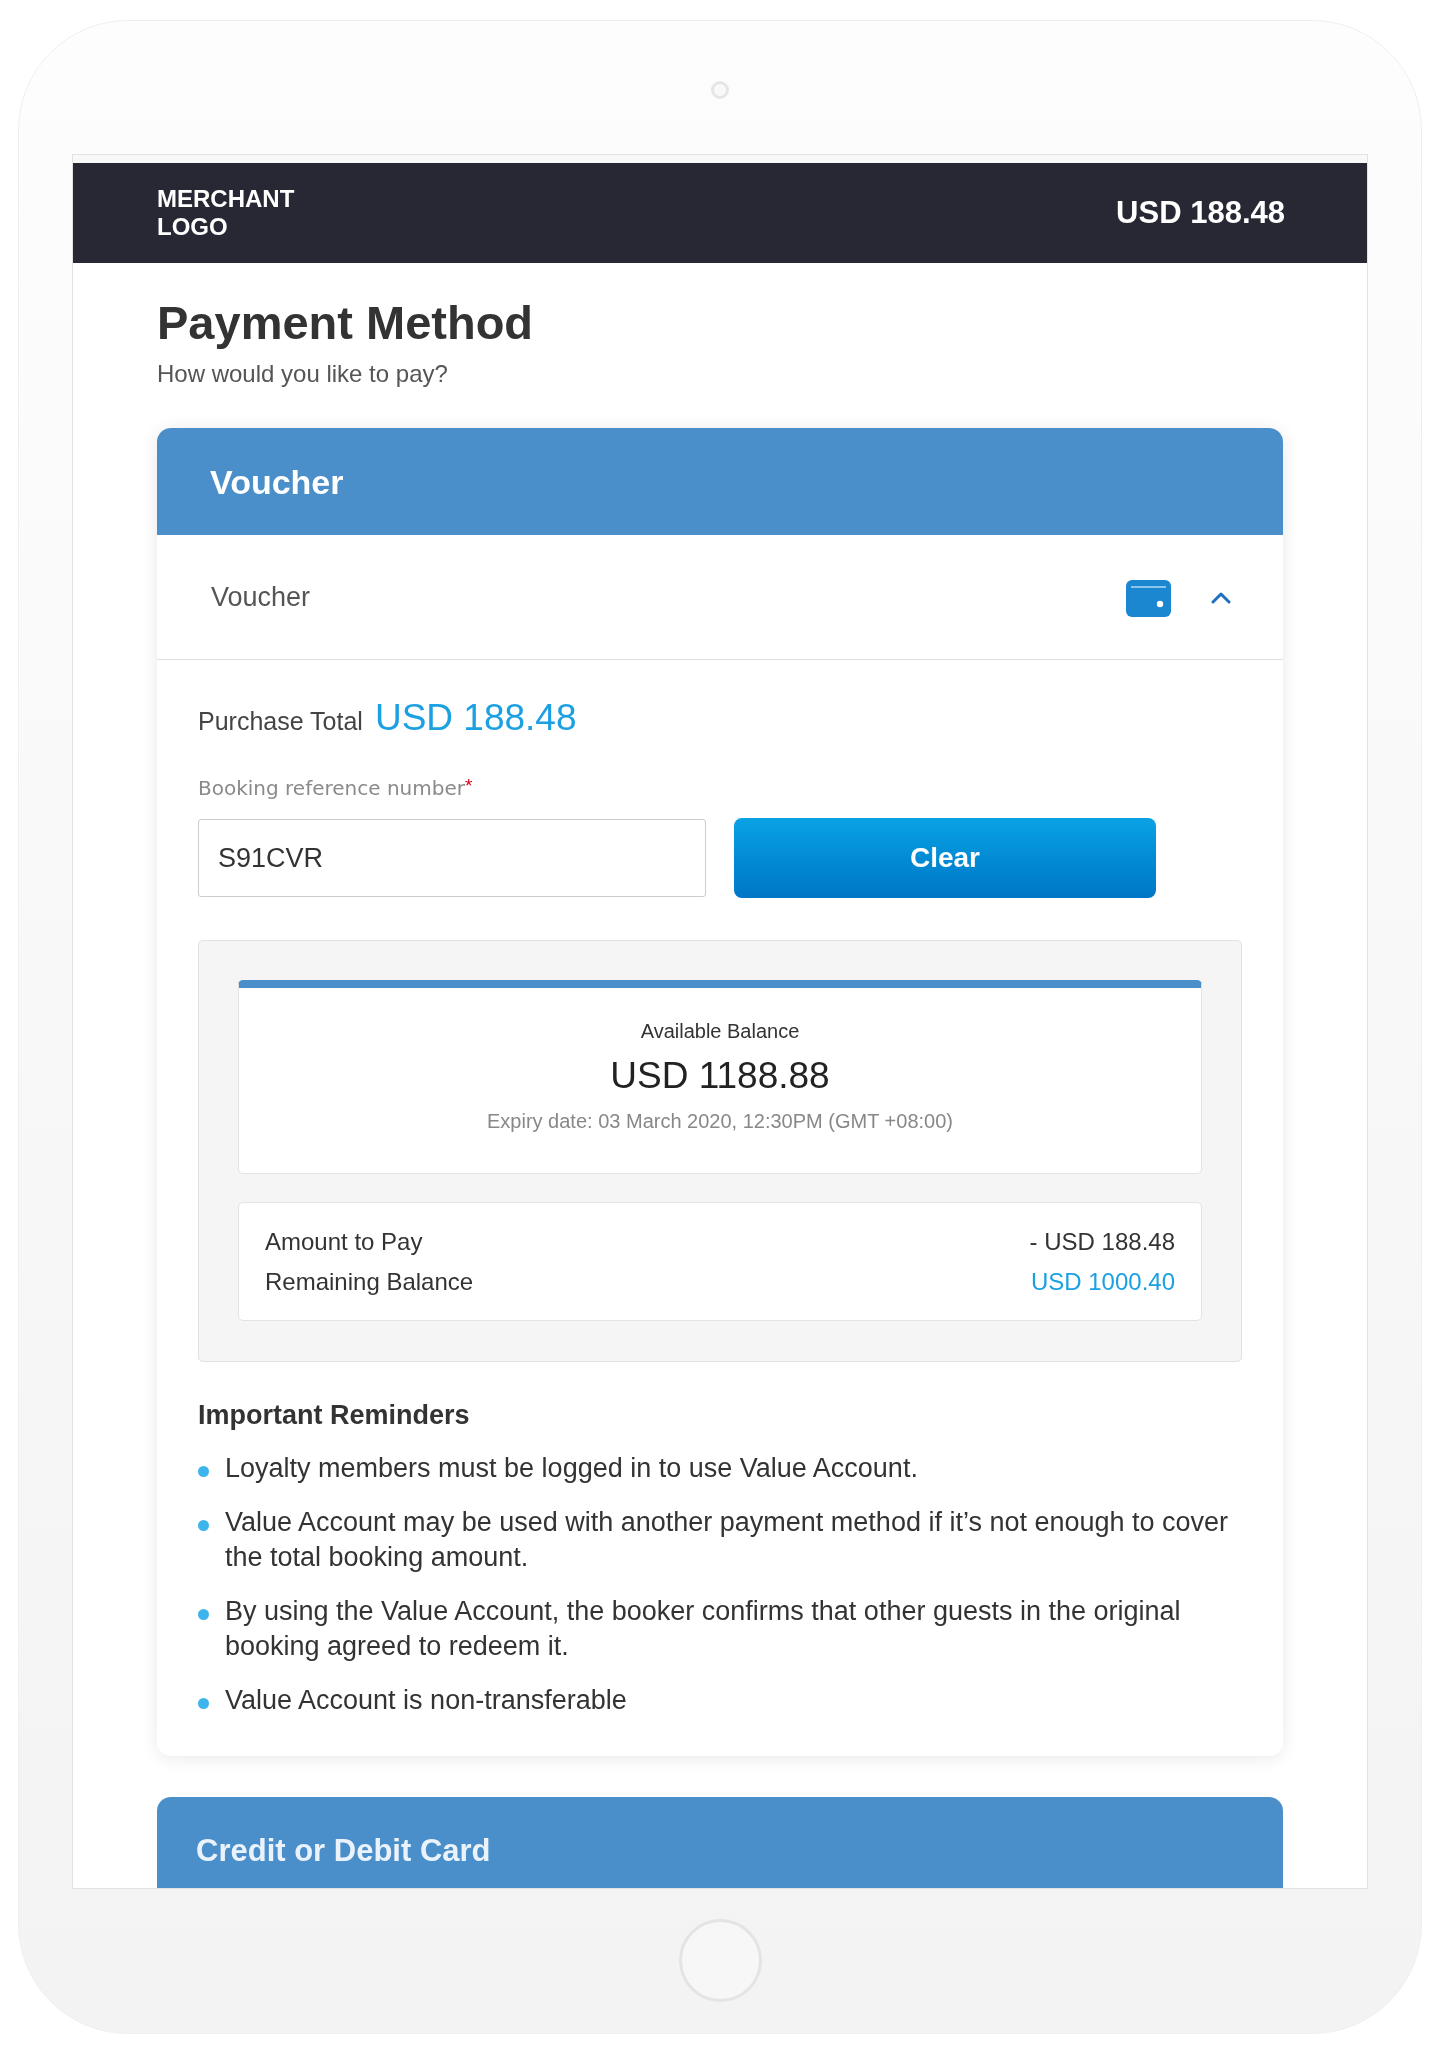 The image size is (1440, 2053). What do you see at coordinates (703, 1629) in the screenshot?
I see `reminder-text: By using the Value Account, the booker confirms that other guests in the original booking agreed to redeem it.` at bounding box center [703, 1629].